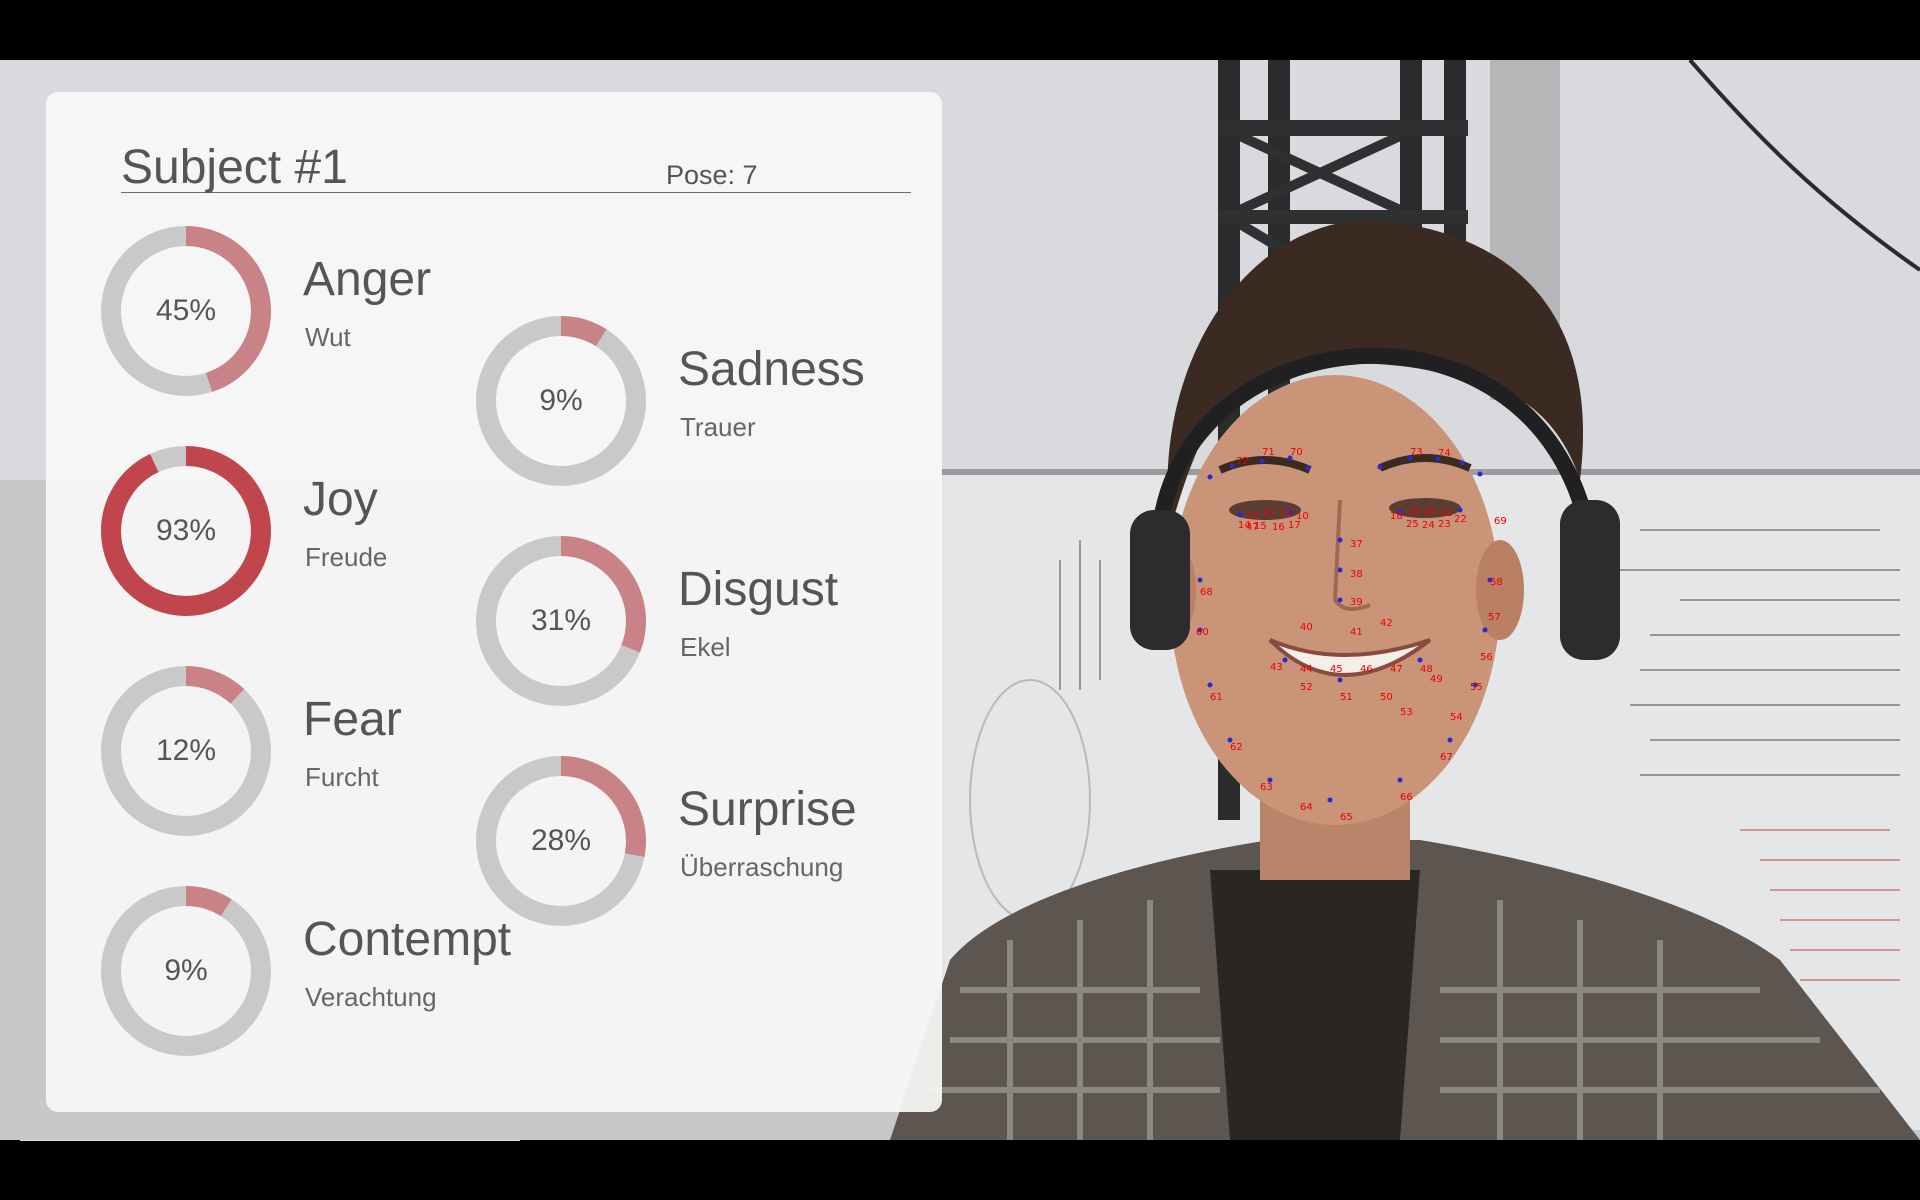  What do you see at coordinates (1396, 516) in the screenshot?
I see `svg-text: 18` at bounding box center [1396, 516].